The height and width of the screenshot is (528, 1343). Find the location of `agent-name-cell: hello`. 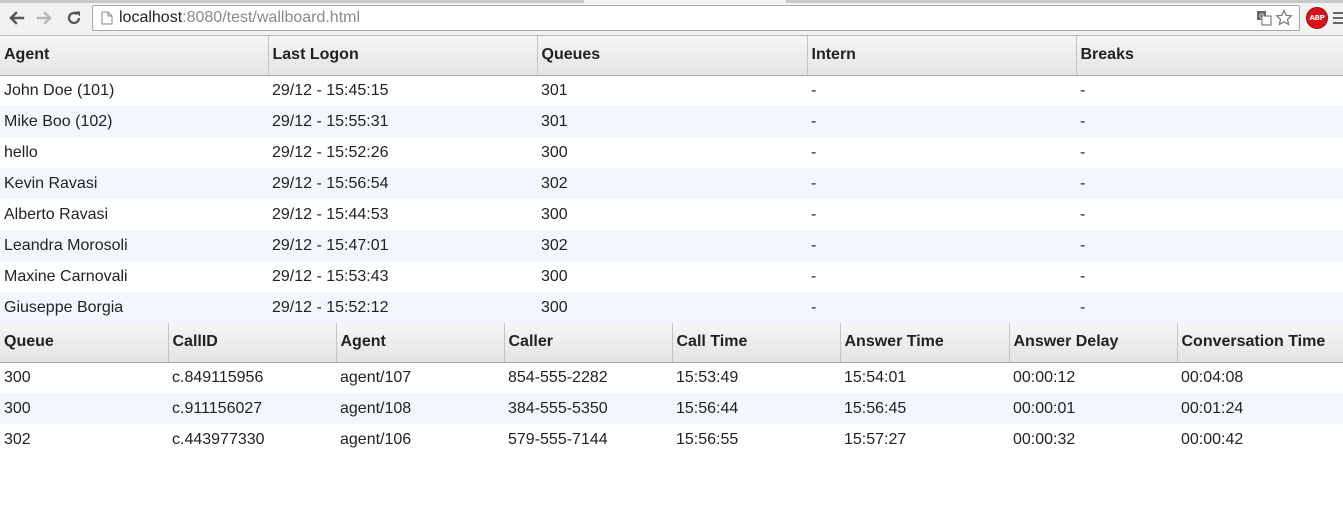

agent-name-cell: hello is located at coordinates (21, 152).